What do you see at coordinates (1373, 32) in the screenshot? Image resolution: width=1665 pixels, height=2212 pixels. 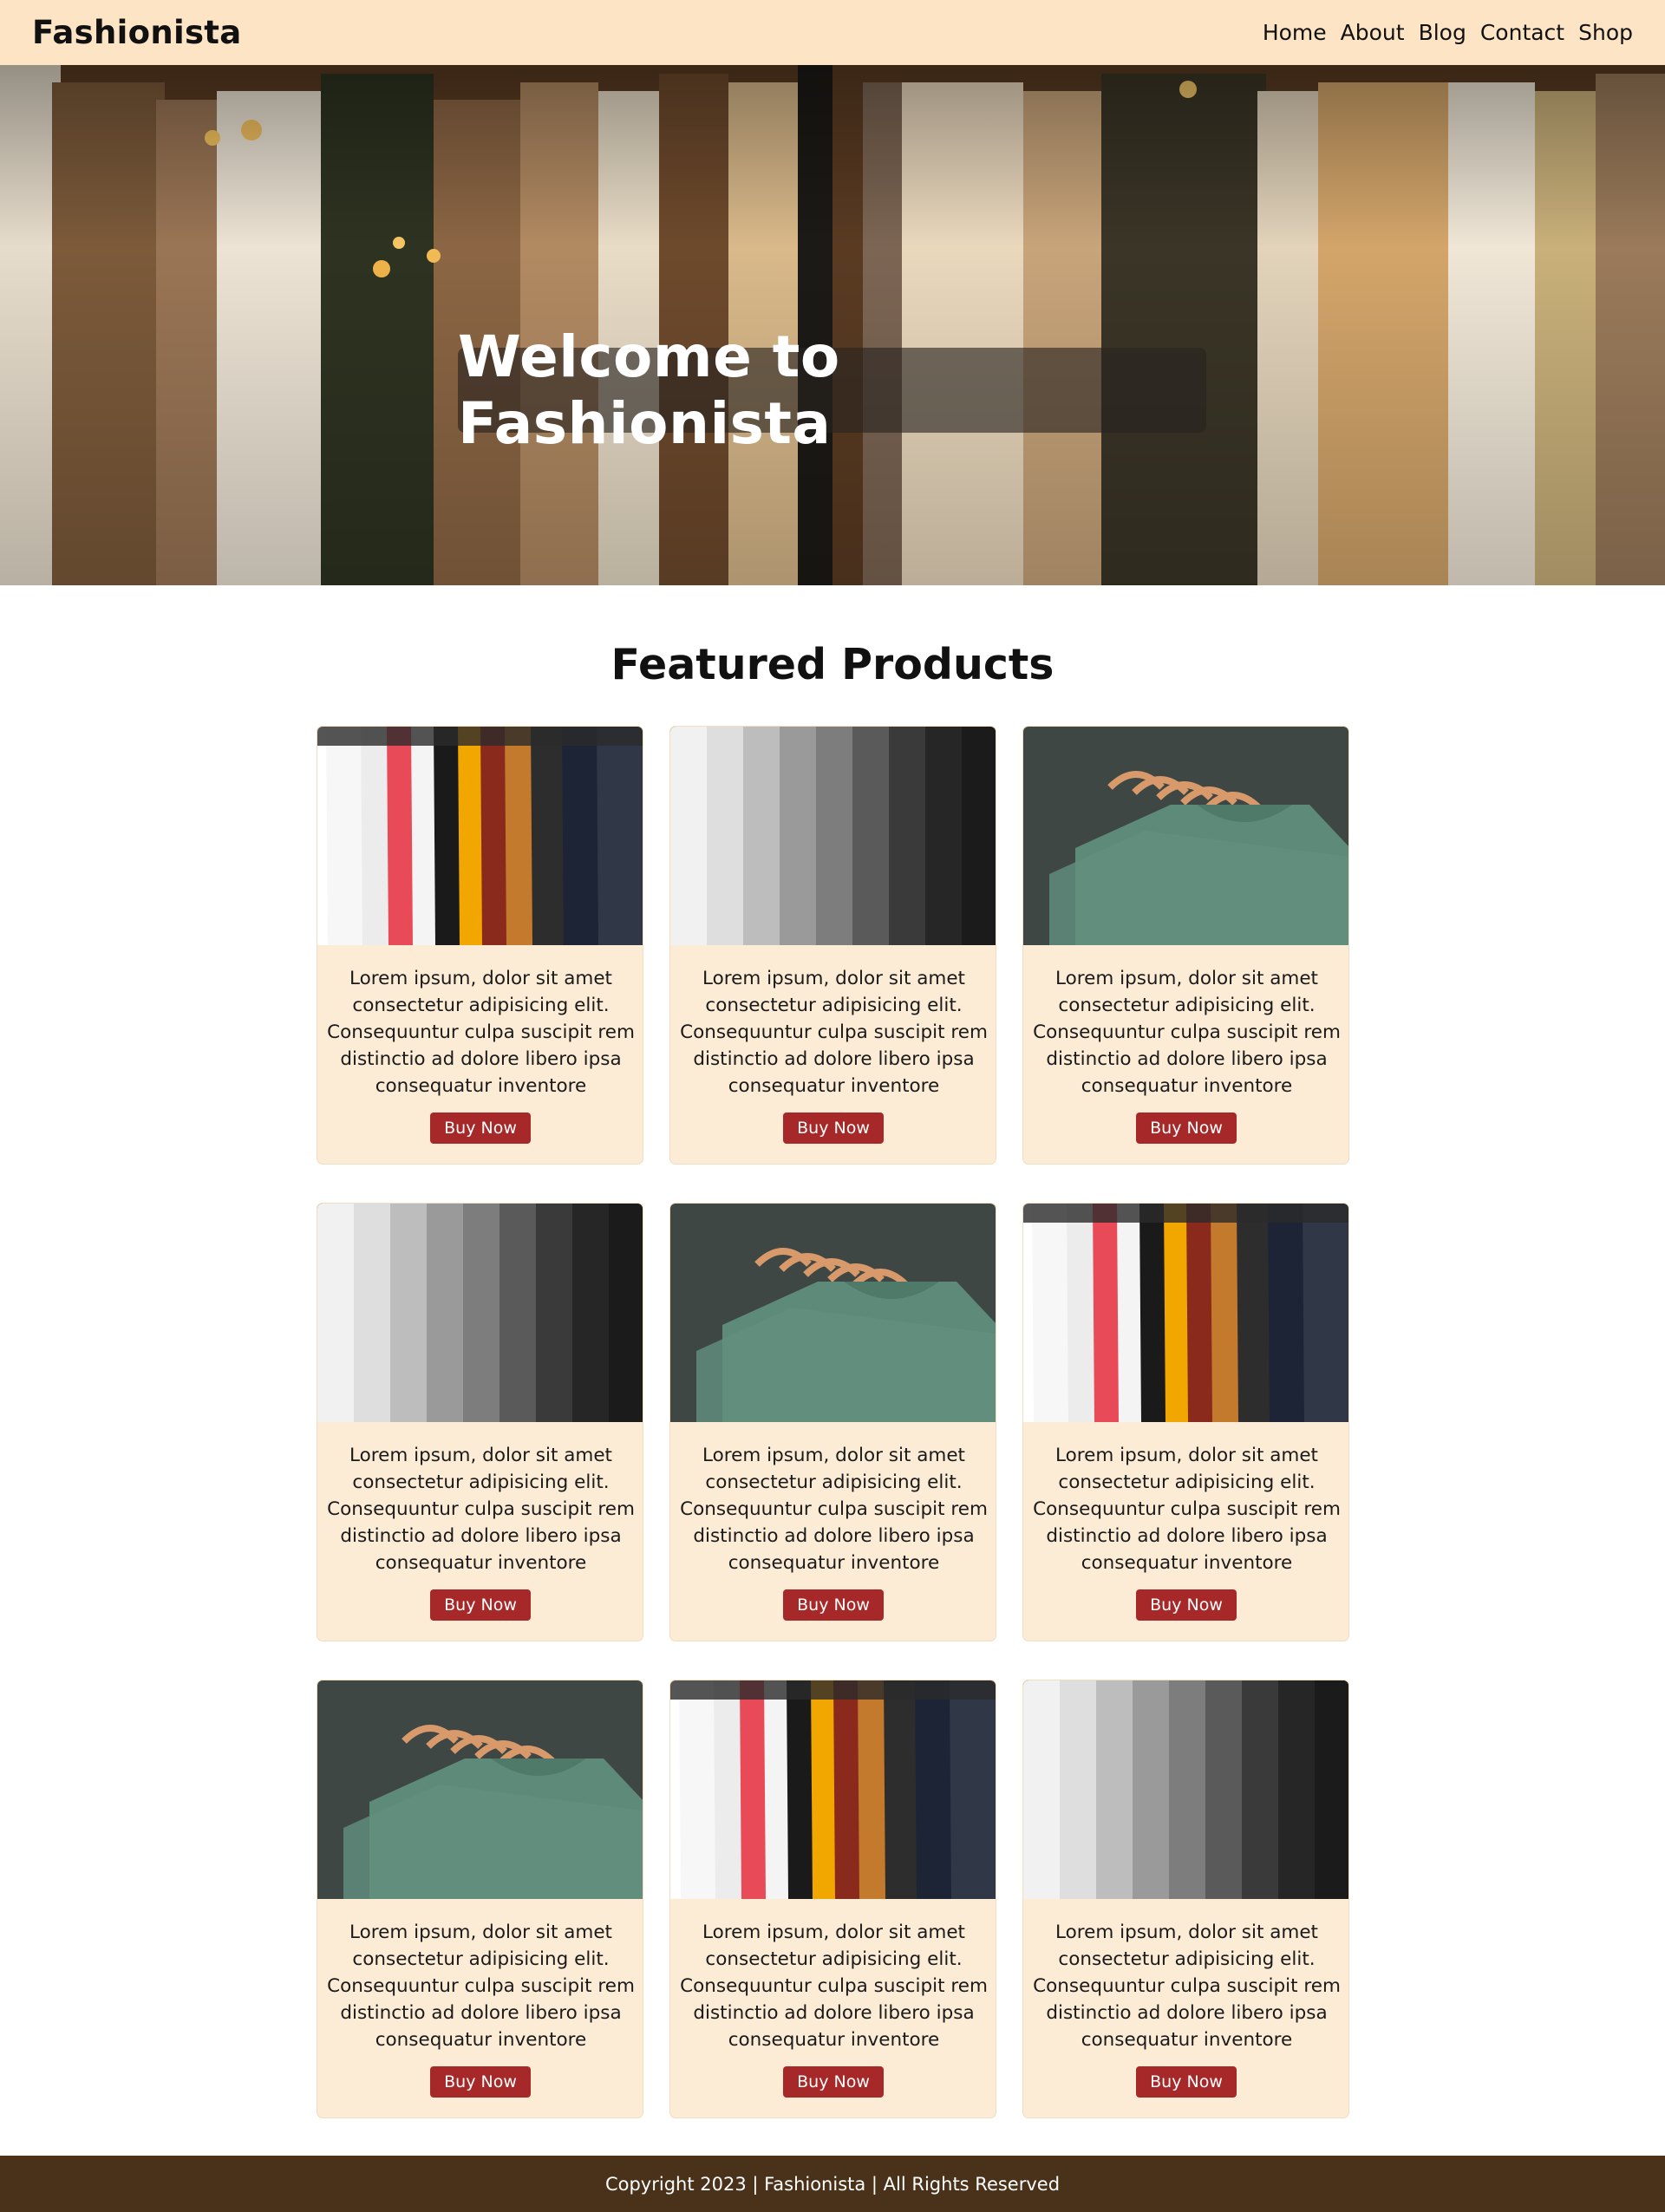 I see `nav-link-about: About` at bounding box center [1373, 32].